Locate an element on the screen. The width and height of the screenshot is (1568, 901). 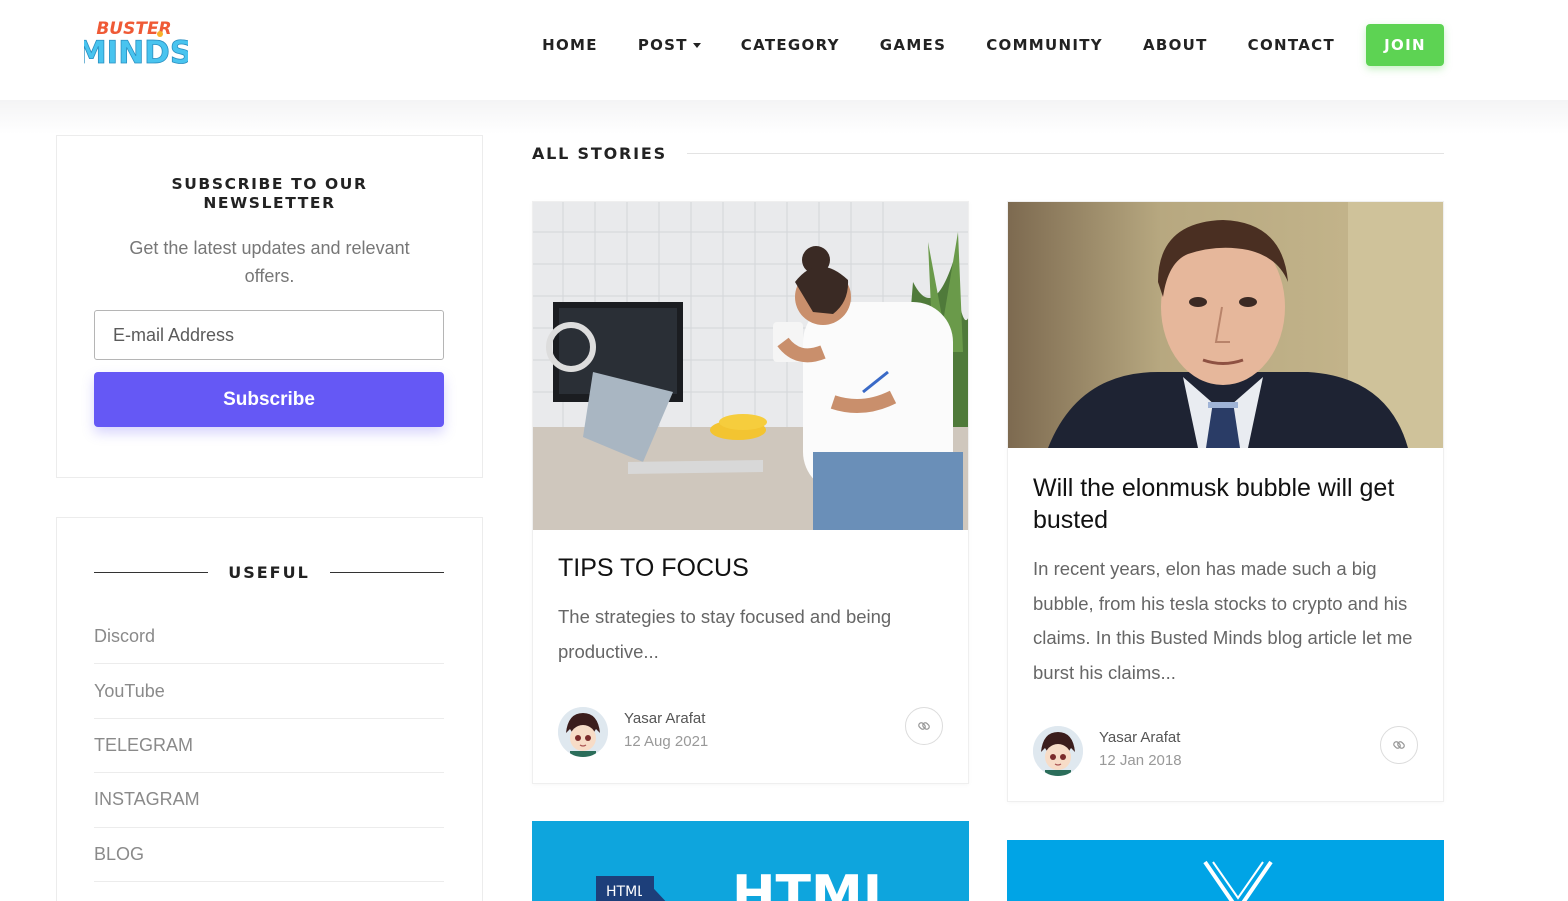
nav-post: POST is located at coordinates (669, 45).